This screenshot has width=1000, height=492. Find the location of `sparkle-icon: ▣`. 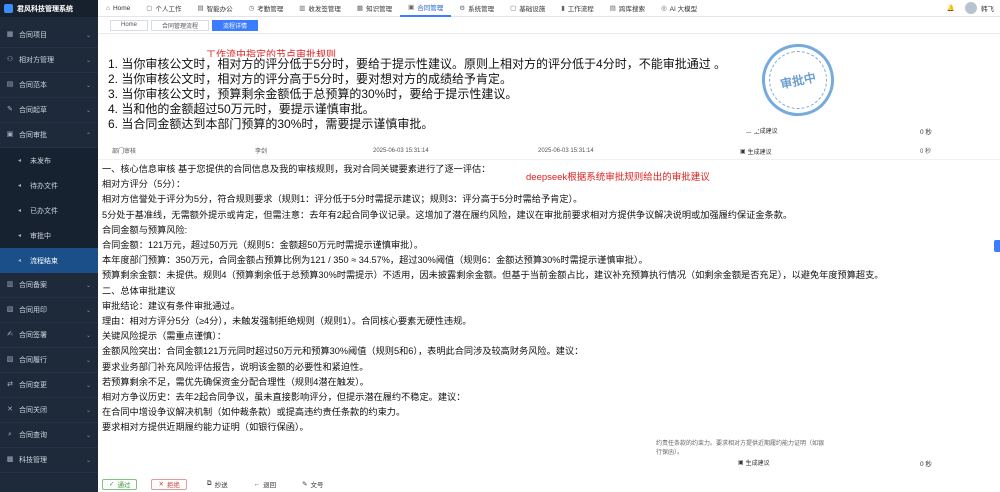

sparkle-icon: ▣ is located at coordinates (741, 463).